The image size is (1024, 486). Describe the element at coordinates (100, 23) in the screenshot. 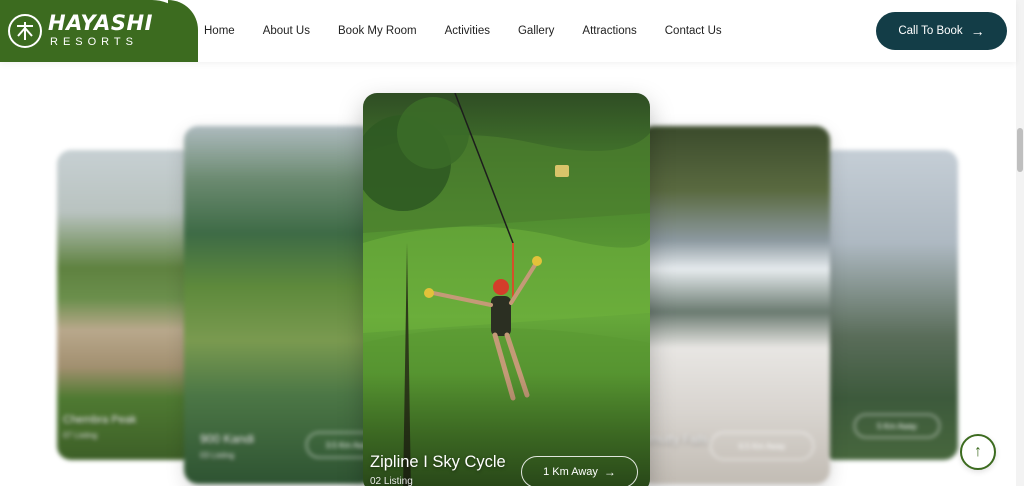

I see `brand-name: HAYASHI` at that location.